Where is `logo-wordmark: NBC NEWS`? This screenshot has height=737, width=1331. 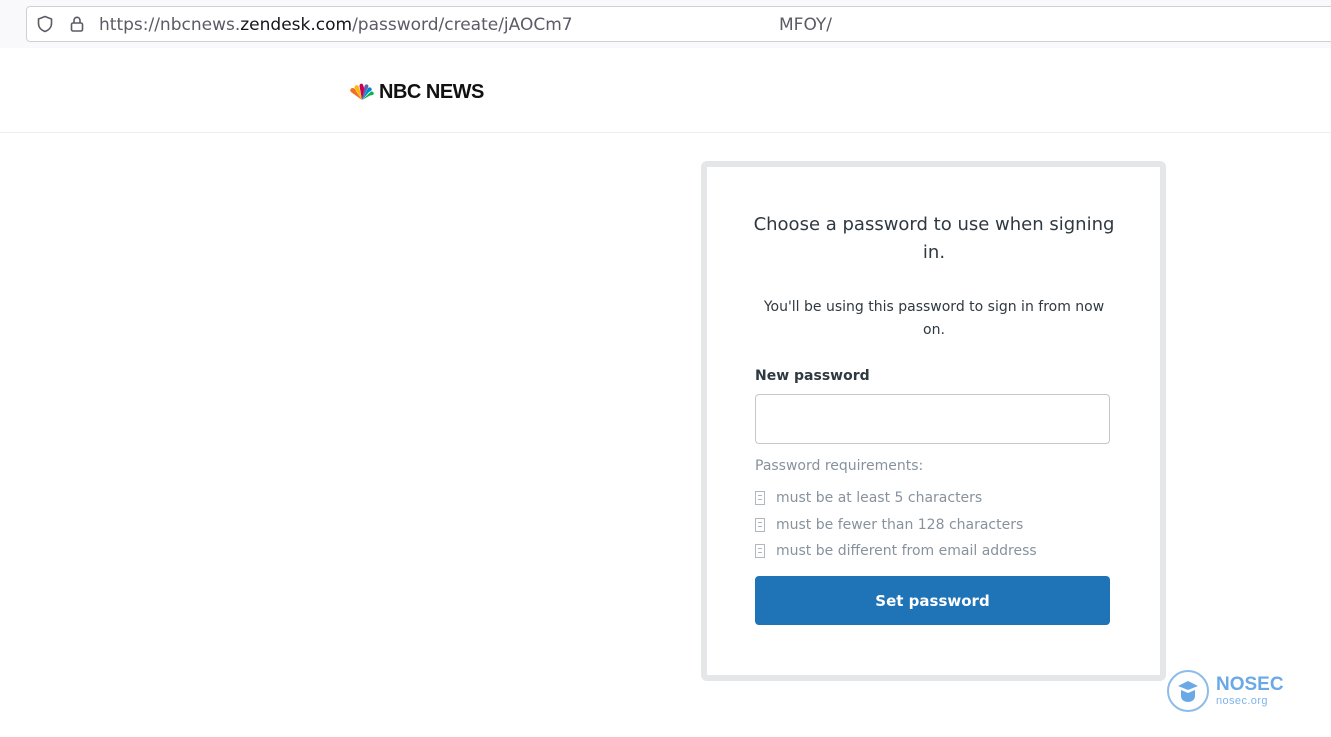
logo-wordmark: NBC NEWS is located at coordinates (431, 91).